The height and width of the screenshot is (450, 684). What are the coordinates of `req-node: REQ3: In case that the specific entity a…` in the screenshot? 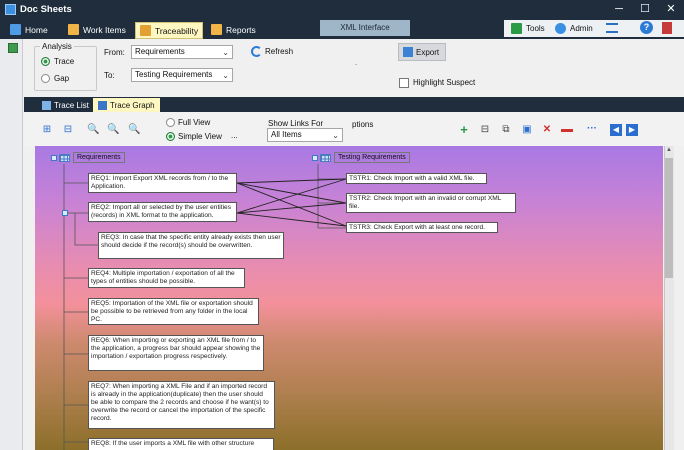 It's located at (191, 245).